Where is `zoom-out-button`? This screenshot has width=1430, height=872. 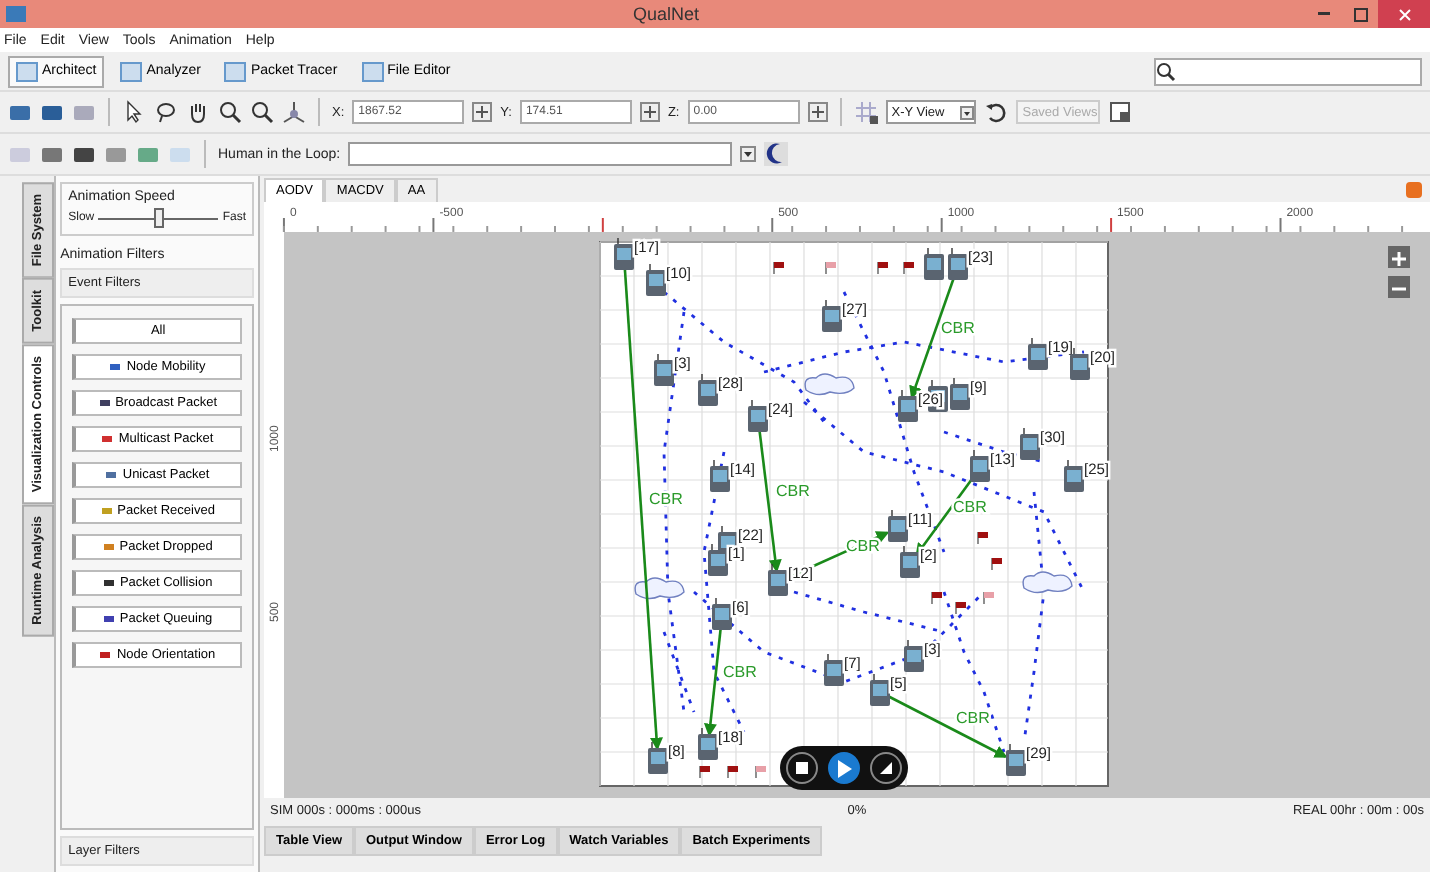
zoom-out-button is located at coordinates (1399, 287).